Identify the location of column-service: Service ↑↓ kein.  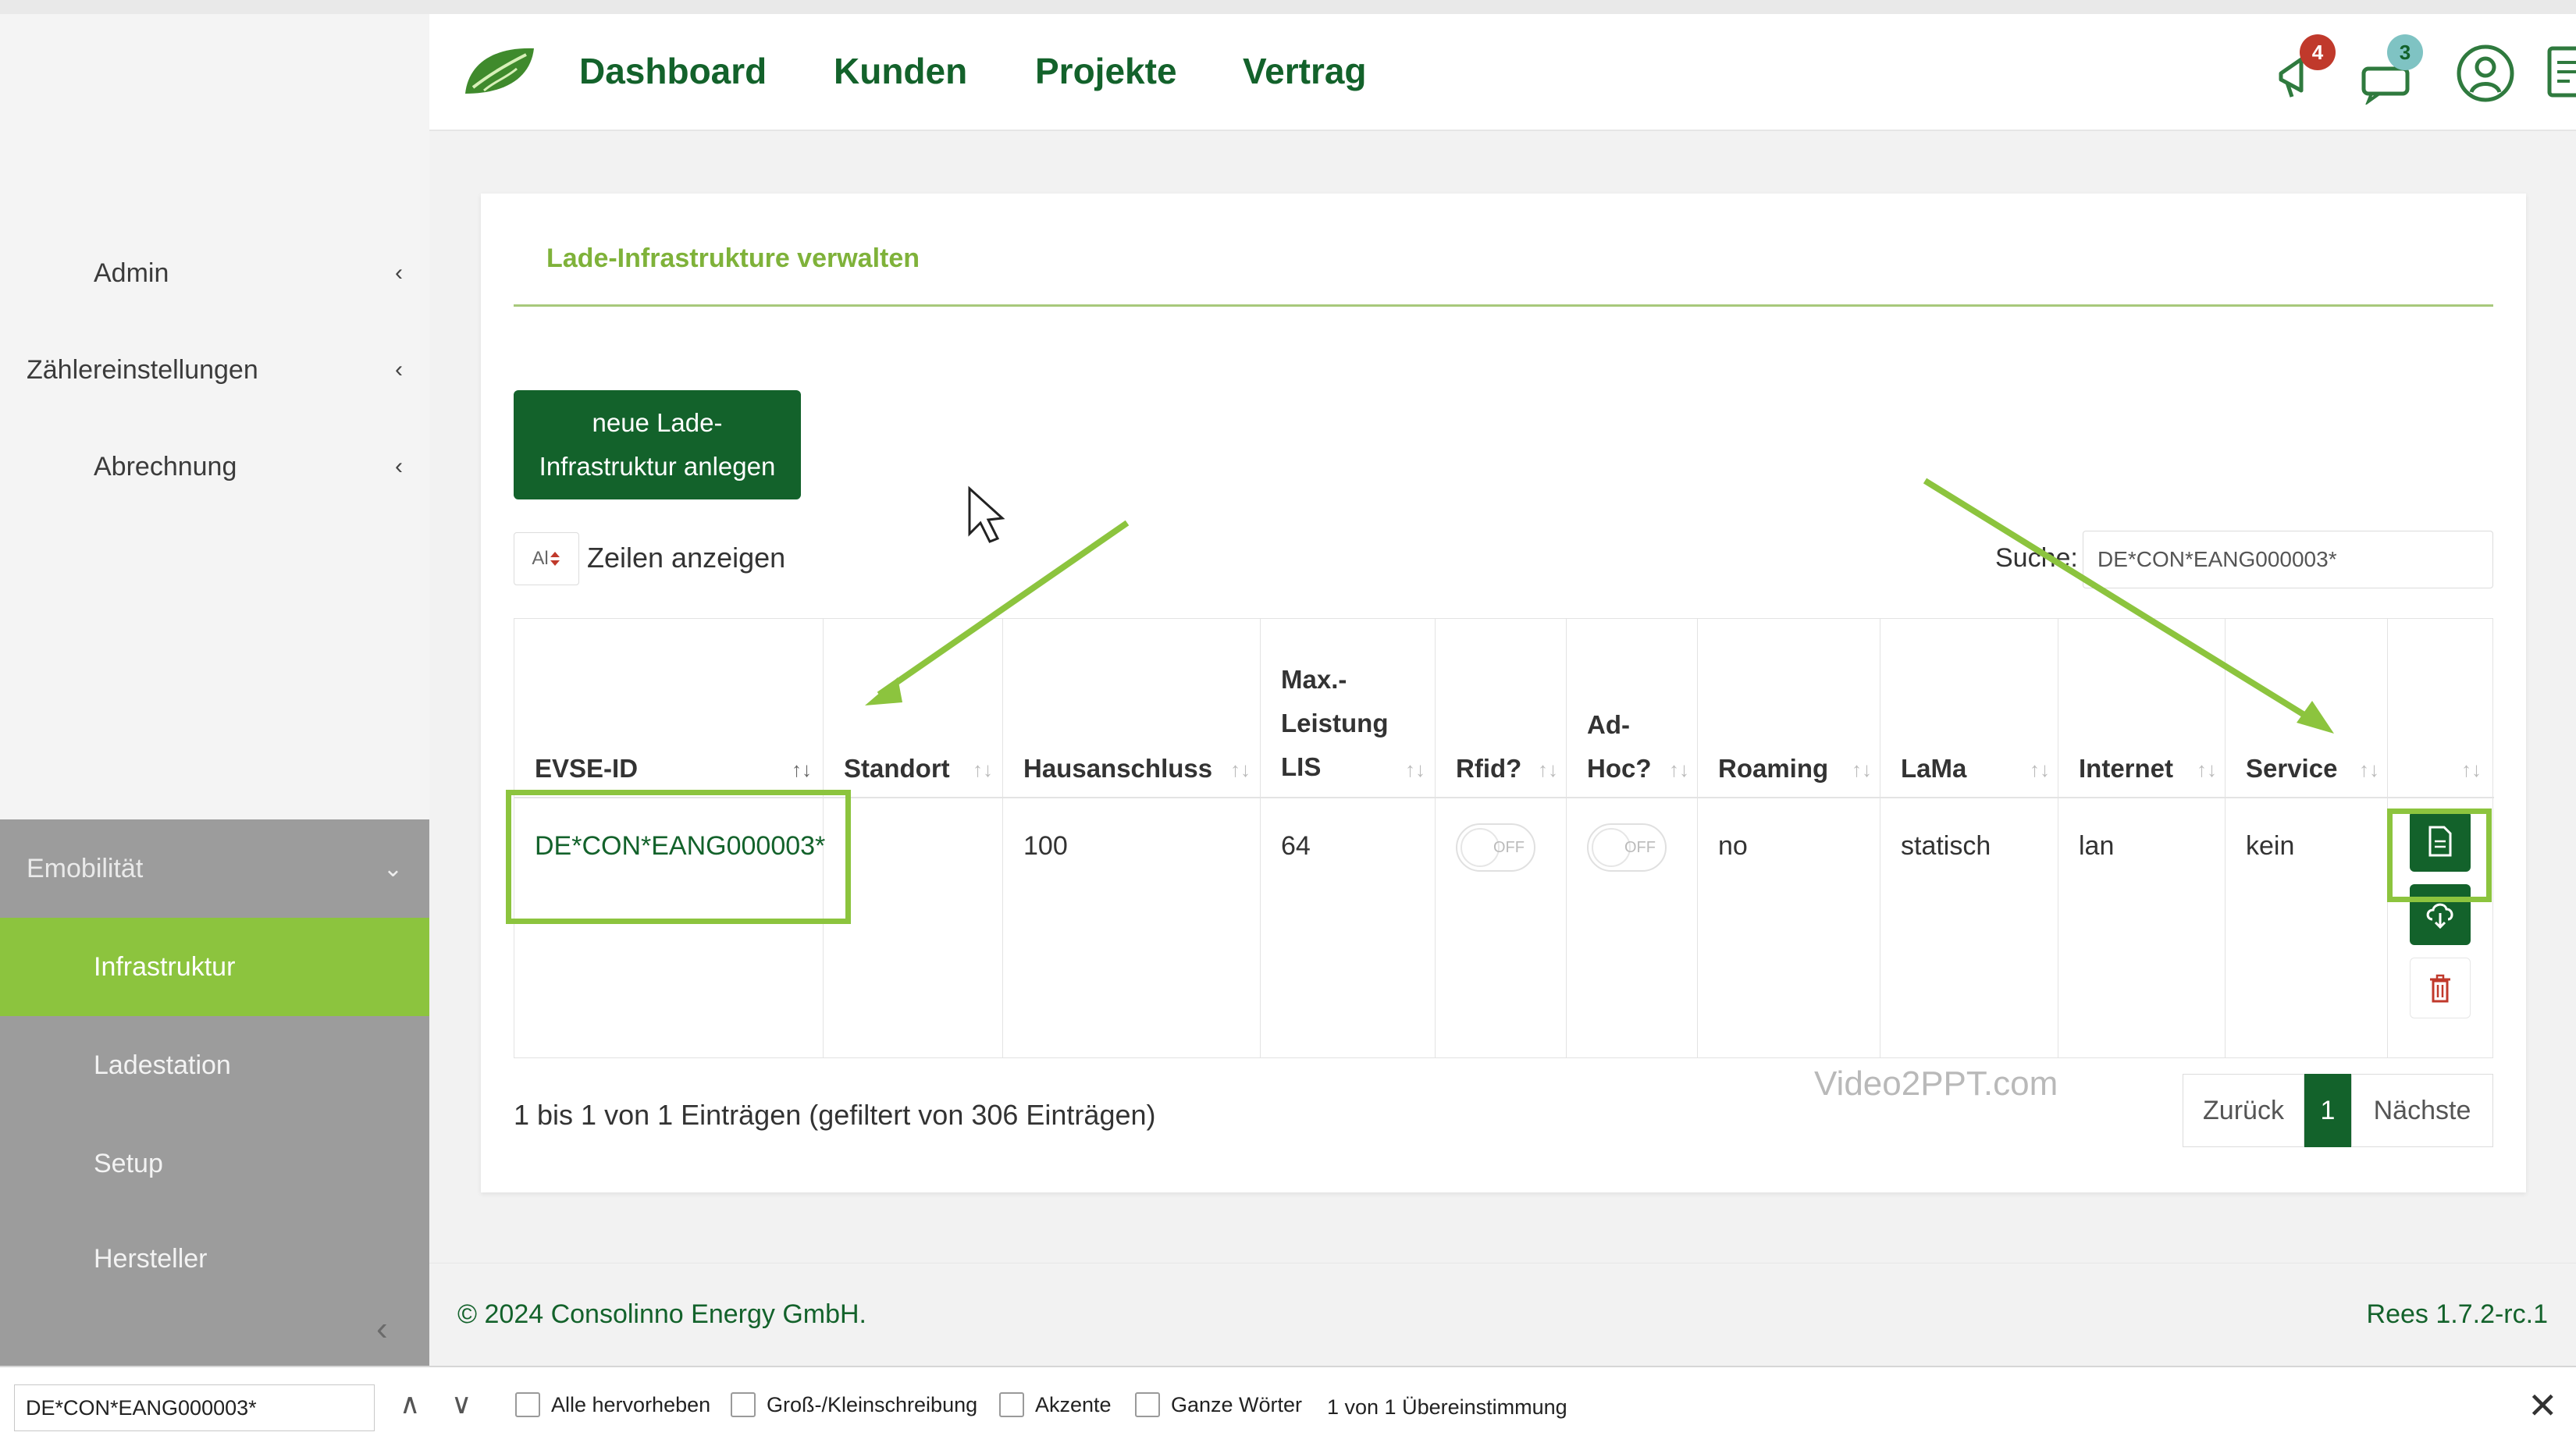
(2307, 838).